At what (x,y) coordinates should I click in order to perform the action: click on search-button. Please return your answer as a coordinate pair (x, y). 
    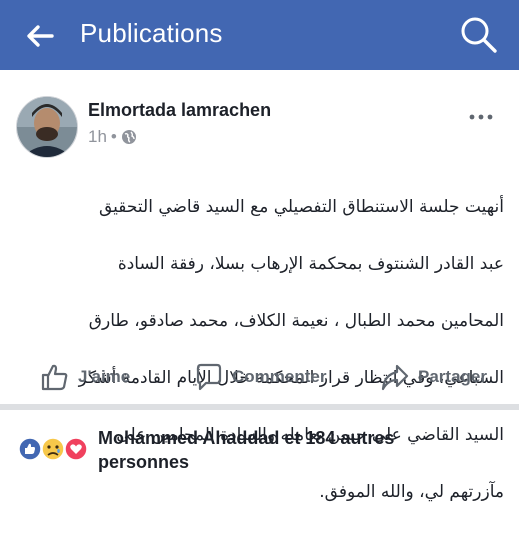
    Looking at the image, I should click on (479, 35).